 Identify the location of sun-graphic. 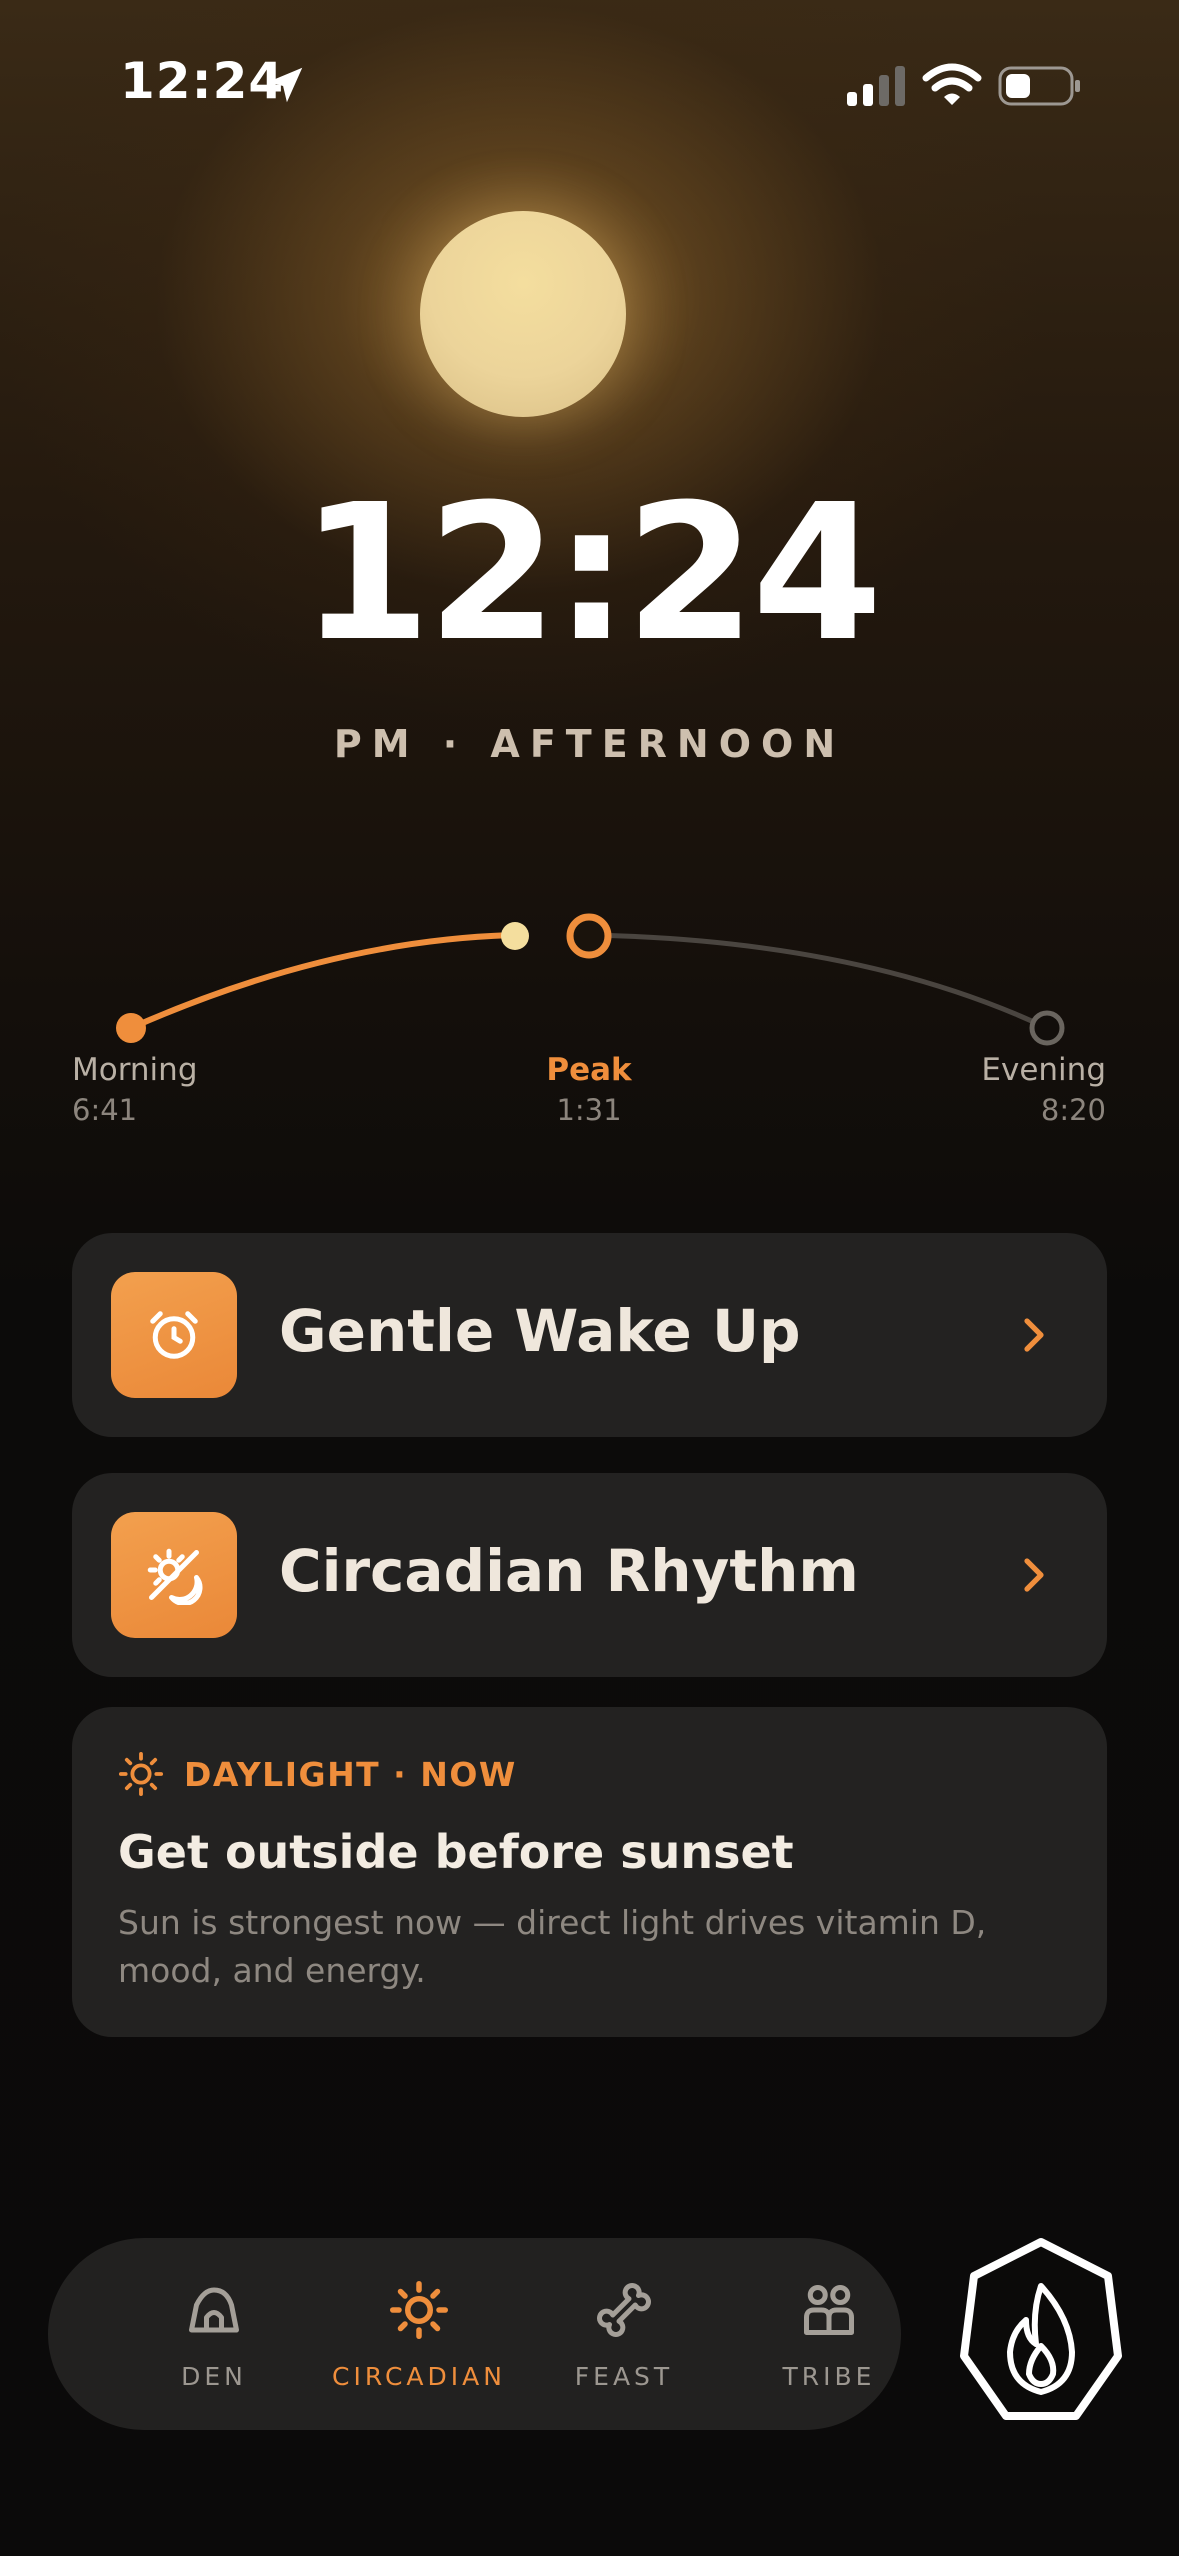
(523, 314).